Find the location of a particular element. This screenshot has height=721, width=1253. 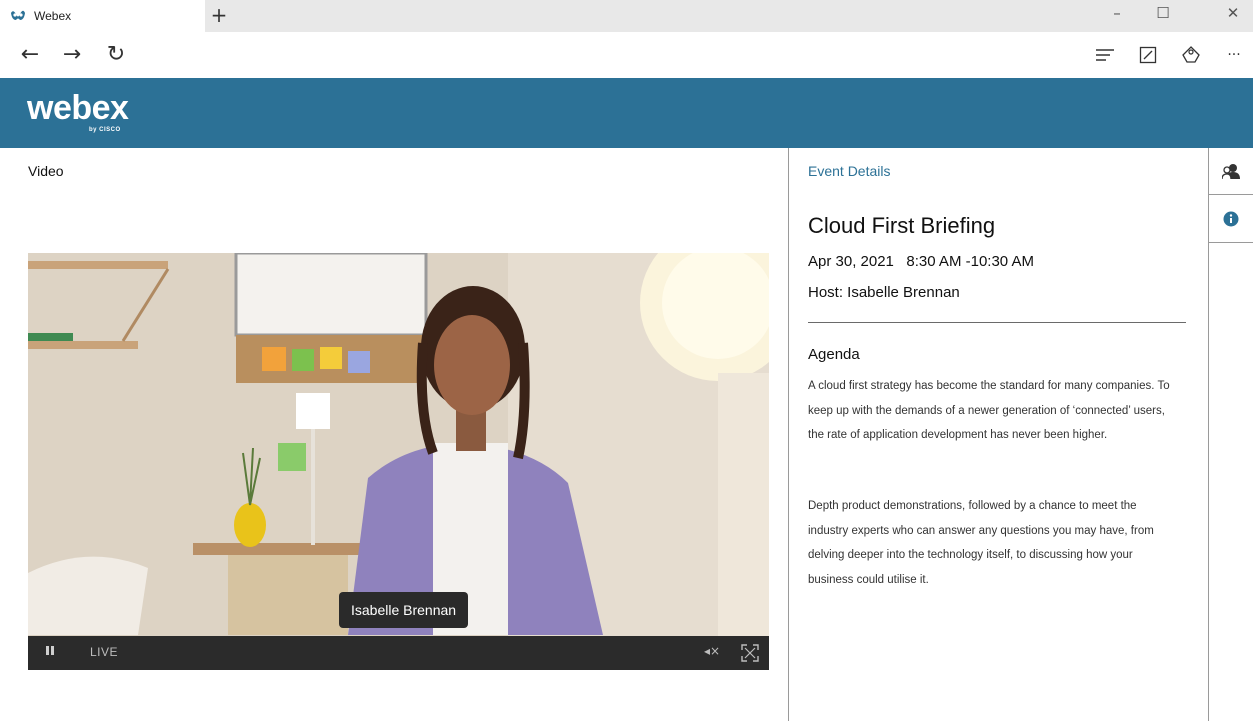

fullscreen-icon is located at coordinates (750, 653).